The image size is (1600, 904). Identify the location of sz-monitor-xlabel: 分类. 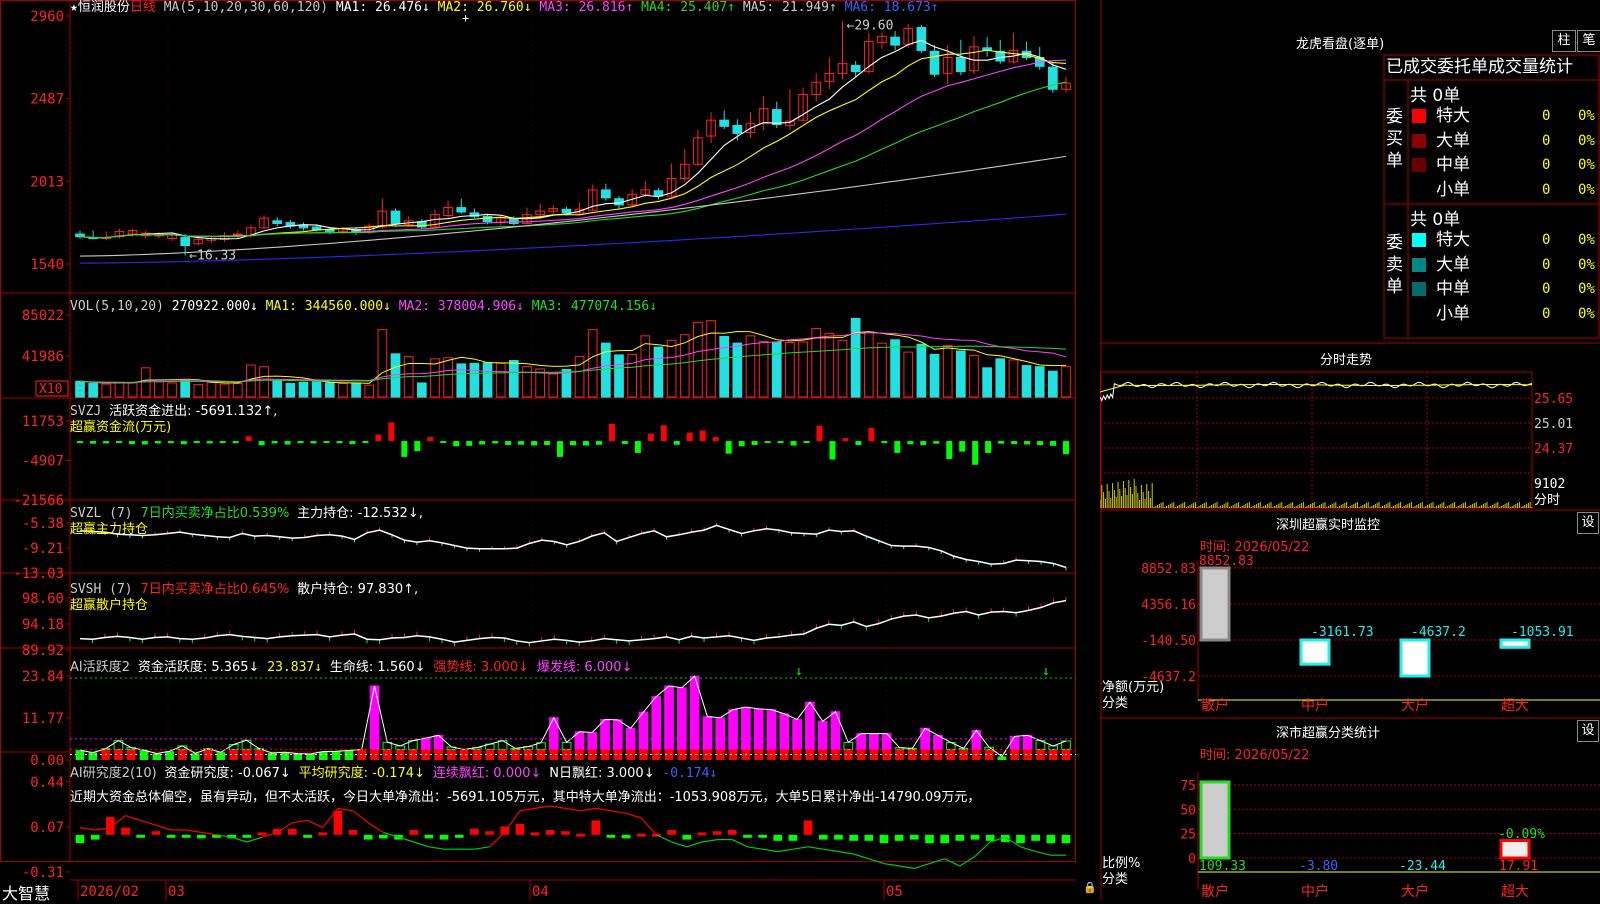
(1115, 703).